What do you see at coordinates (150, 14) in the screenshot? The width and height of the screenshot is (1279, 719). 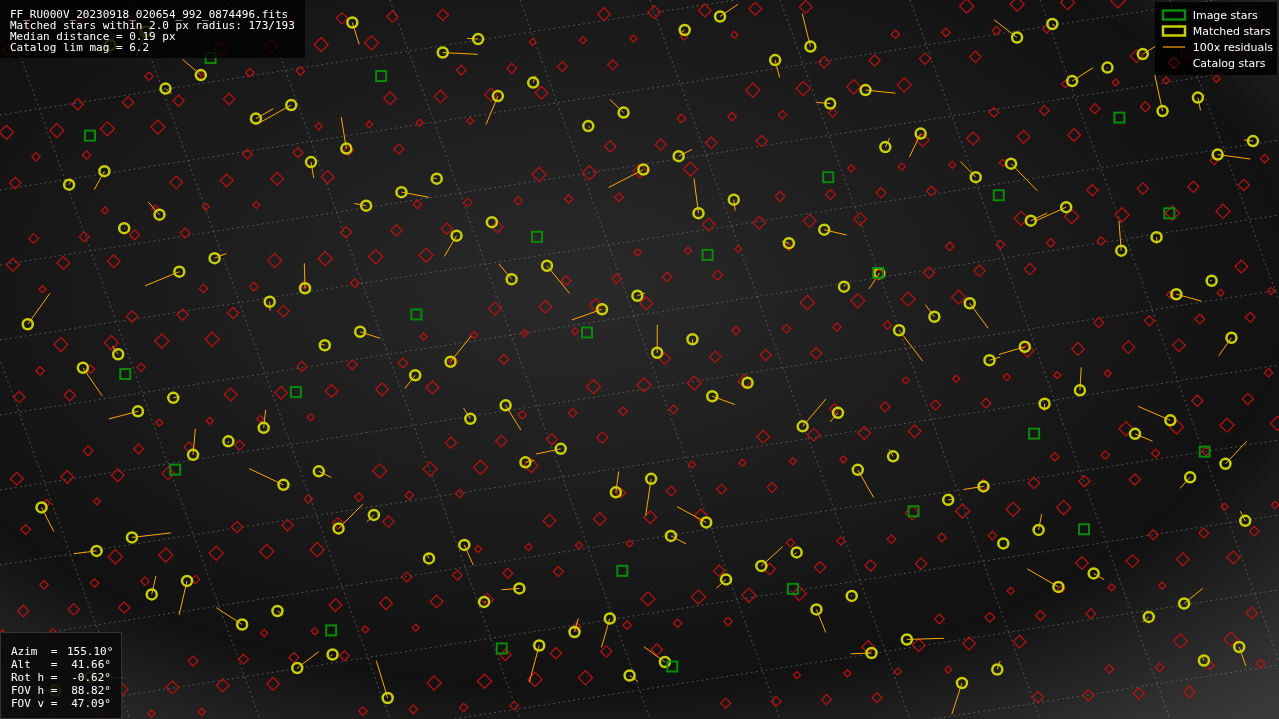 I see `info-text: FF_RU000V_20230918_020654_992_0874496.fits` at bounding box center [150, 14].